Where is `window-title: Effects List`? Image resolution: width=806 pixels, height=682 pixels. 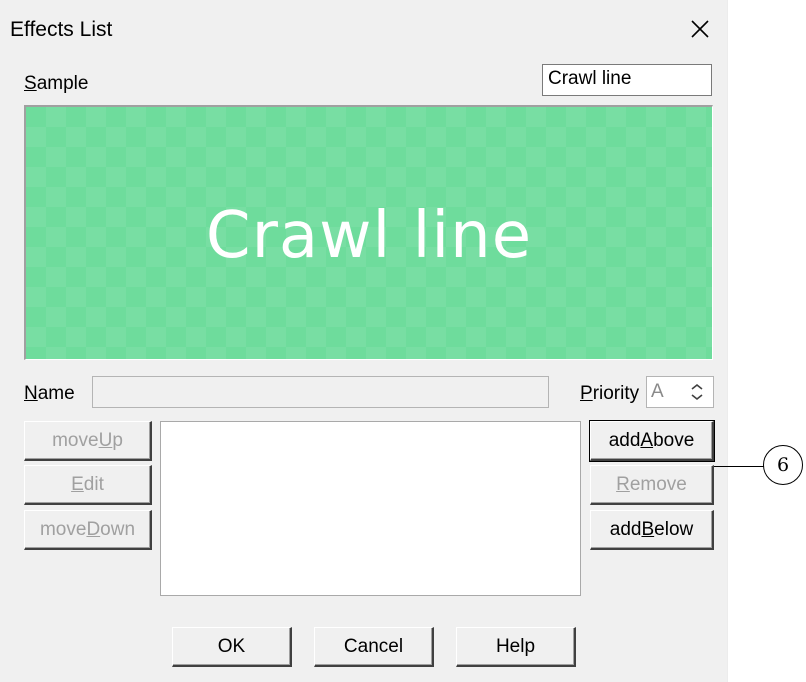
window-title: Effects List is located at coordinates (61, 29).